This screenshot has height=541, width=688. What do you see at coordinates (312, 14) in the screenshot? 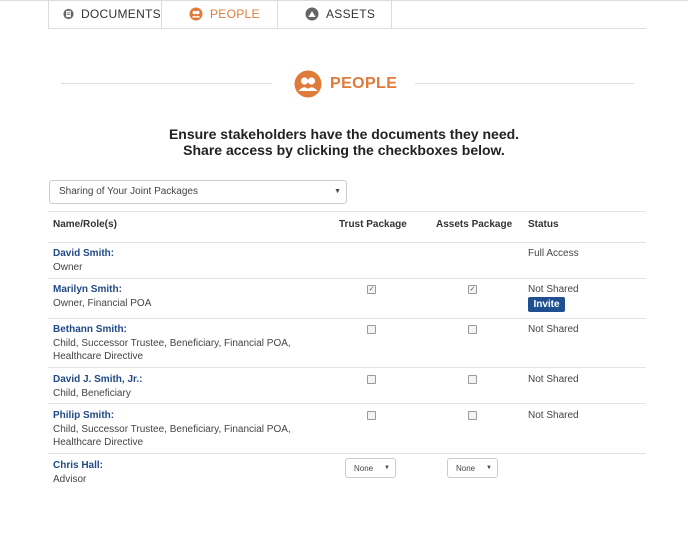
I see `assets-icon` at bounding box center [312, 14].